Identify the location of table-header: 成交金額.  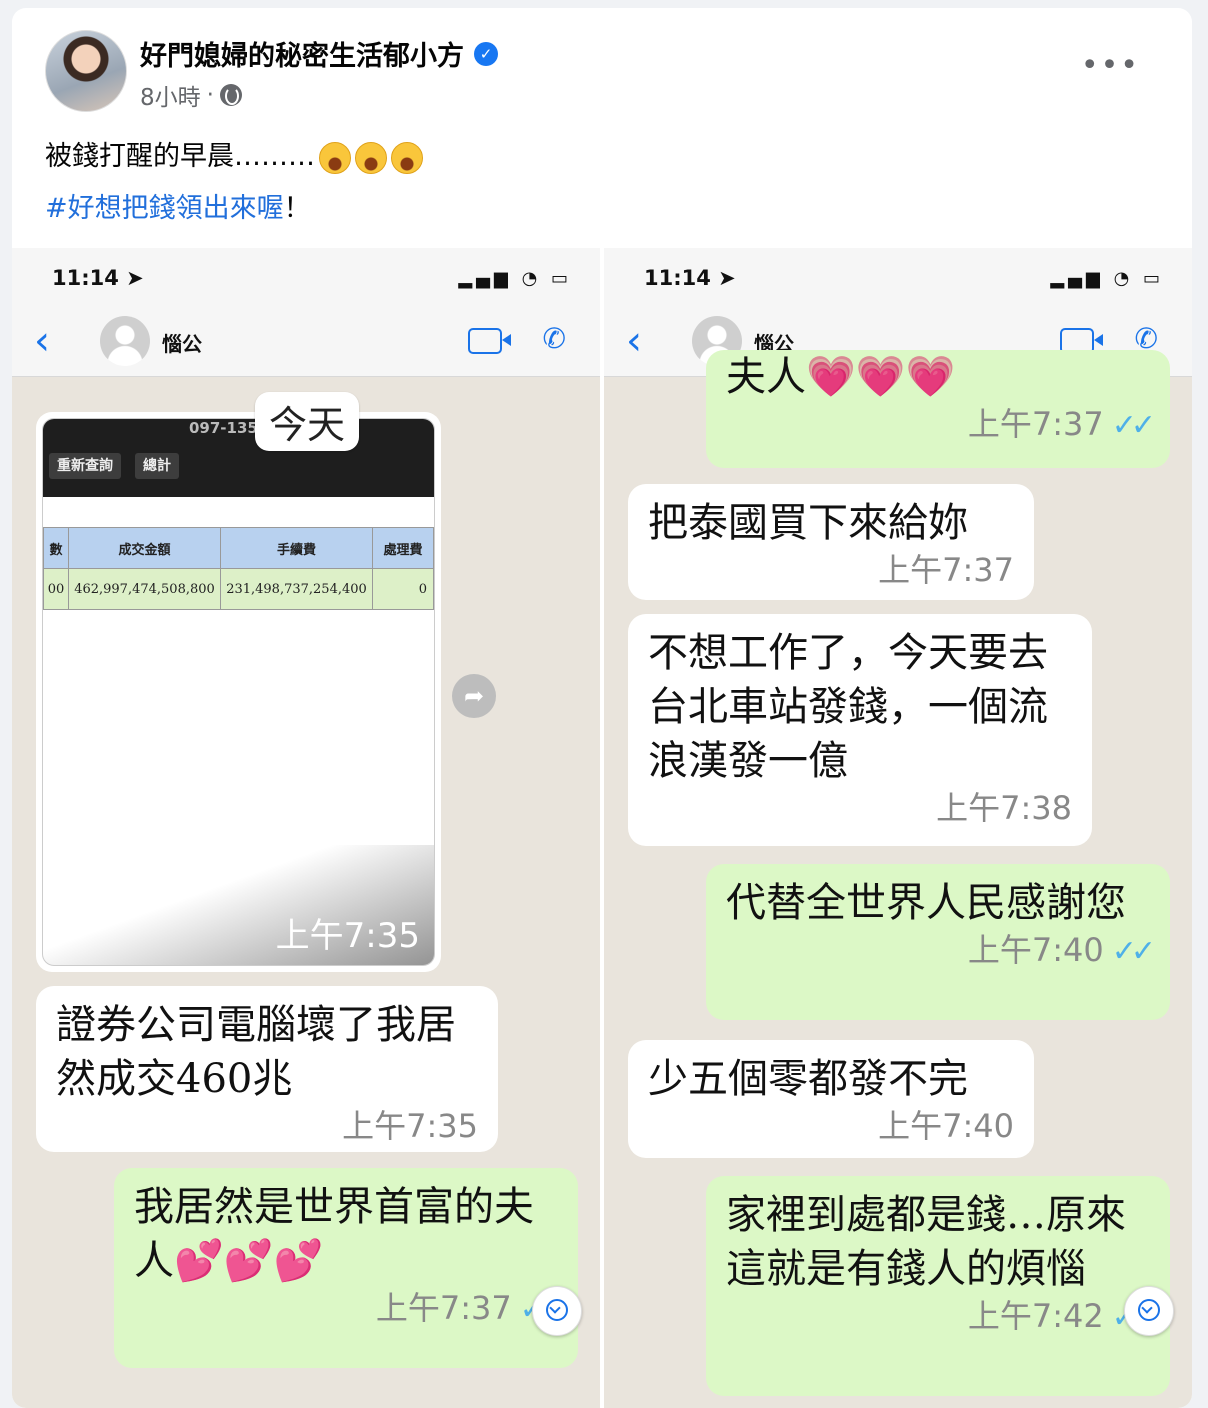
(144, 548).